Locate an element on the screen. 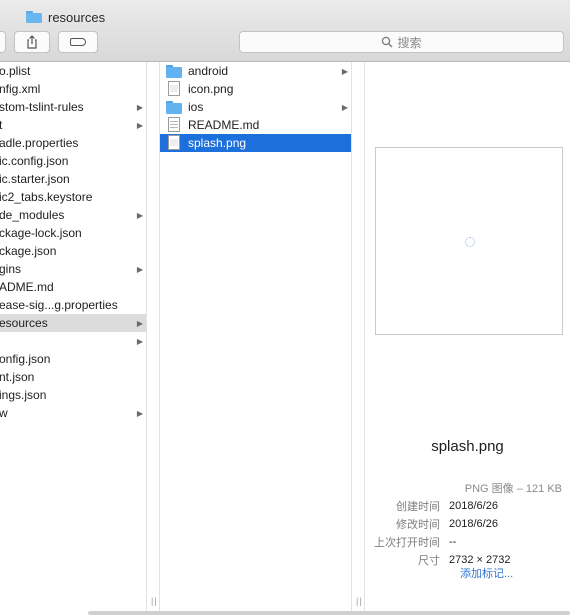 The height and width of the screenshot is (615, 570). row-label: android is located at coordinates (208, 71).